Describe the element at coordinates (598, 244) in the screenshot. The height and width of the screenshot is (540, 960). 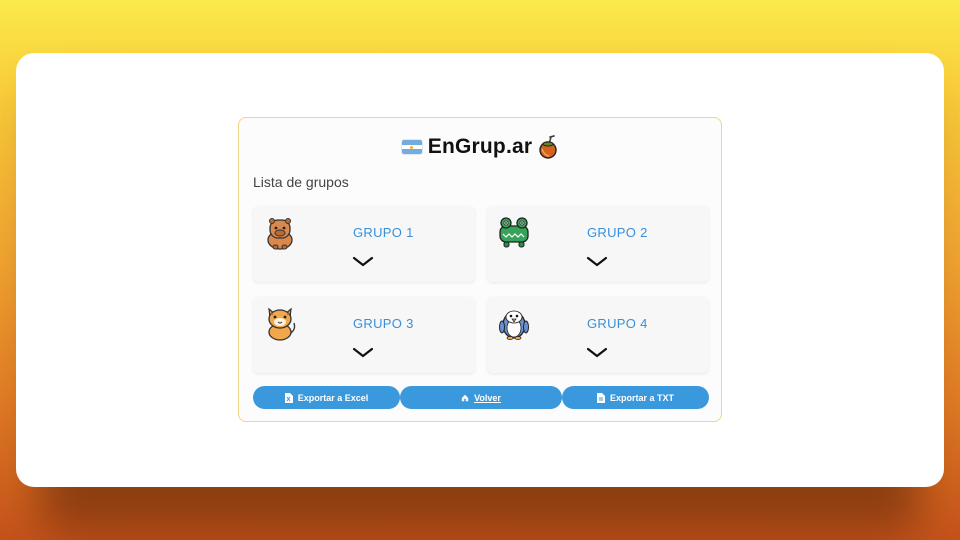
I see `group-card-2: GRUPO 2` at that location.